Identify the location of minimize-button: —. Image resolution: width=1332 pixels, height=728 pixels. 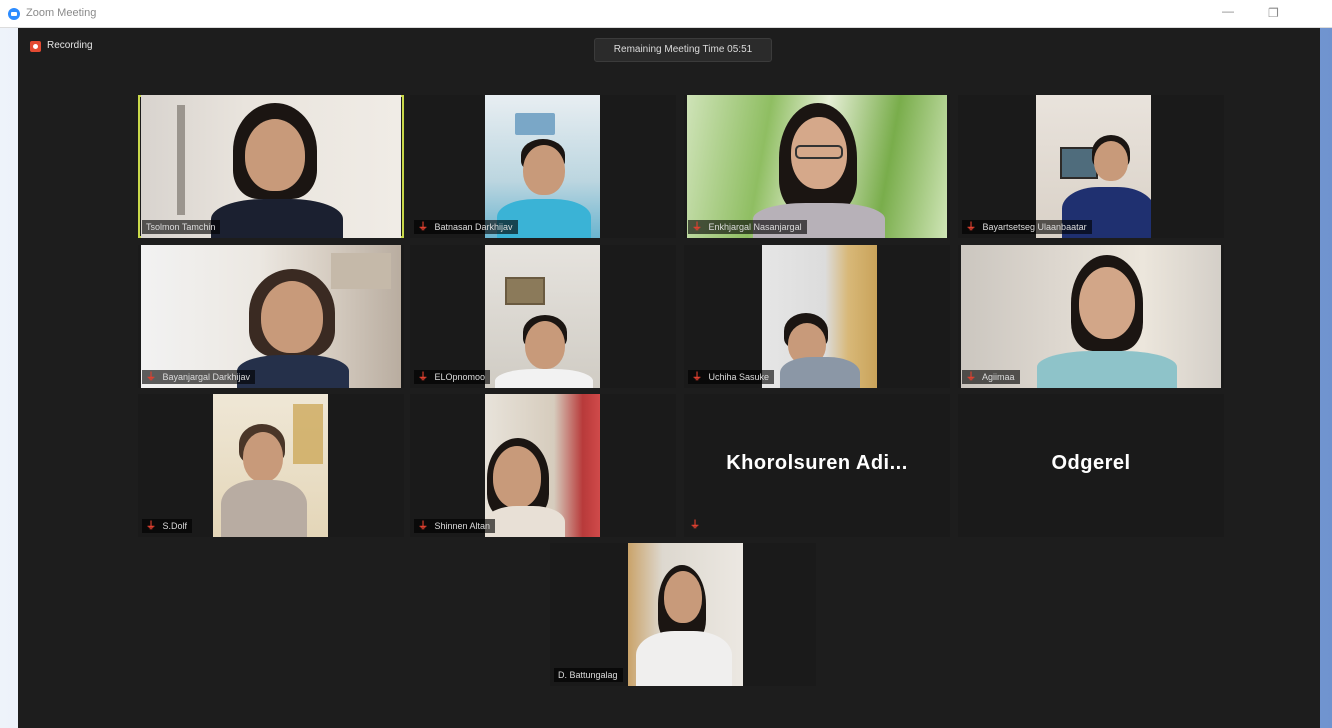
(1228, 11).